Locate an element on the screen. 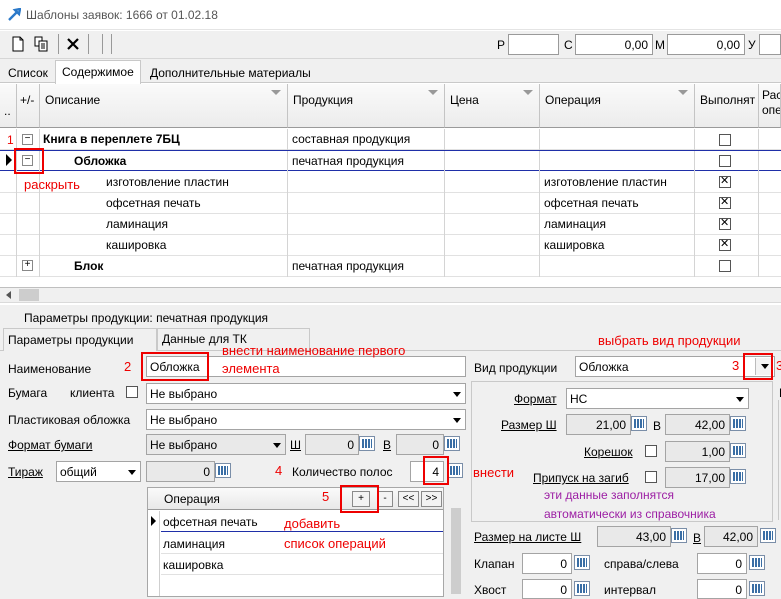  total-u-field is located at coordinates (770, 44).